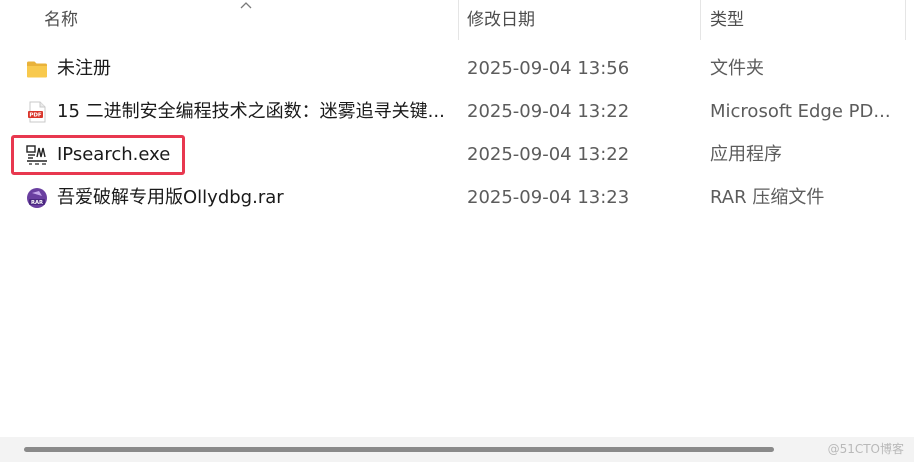  I want to click on folder-icon, so click(37, 69).